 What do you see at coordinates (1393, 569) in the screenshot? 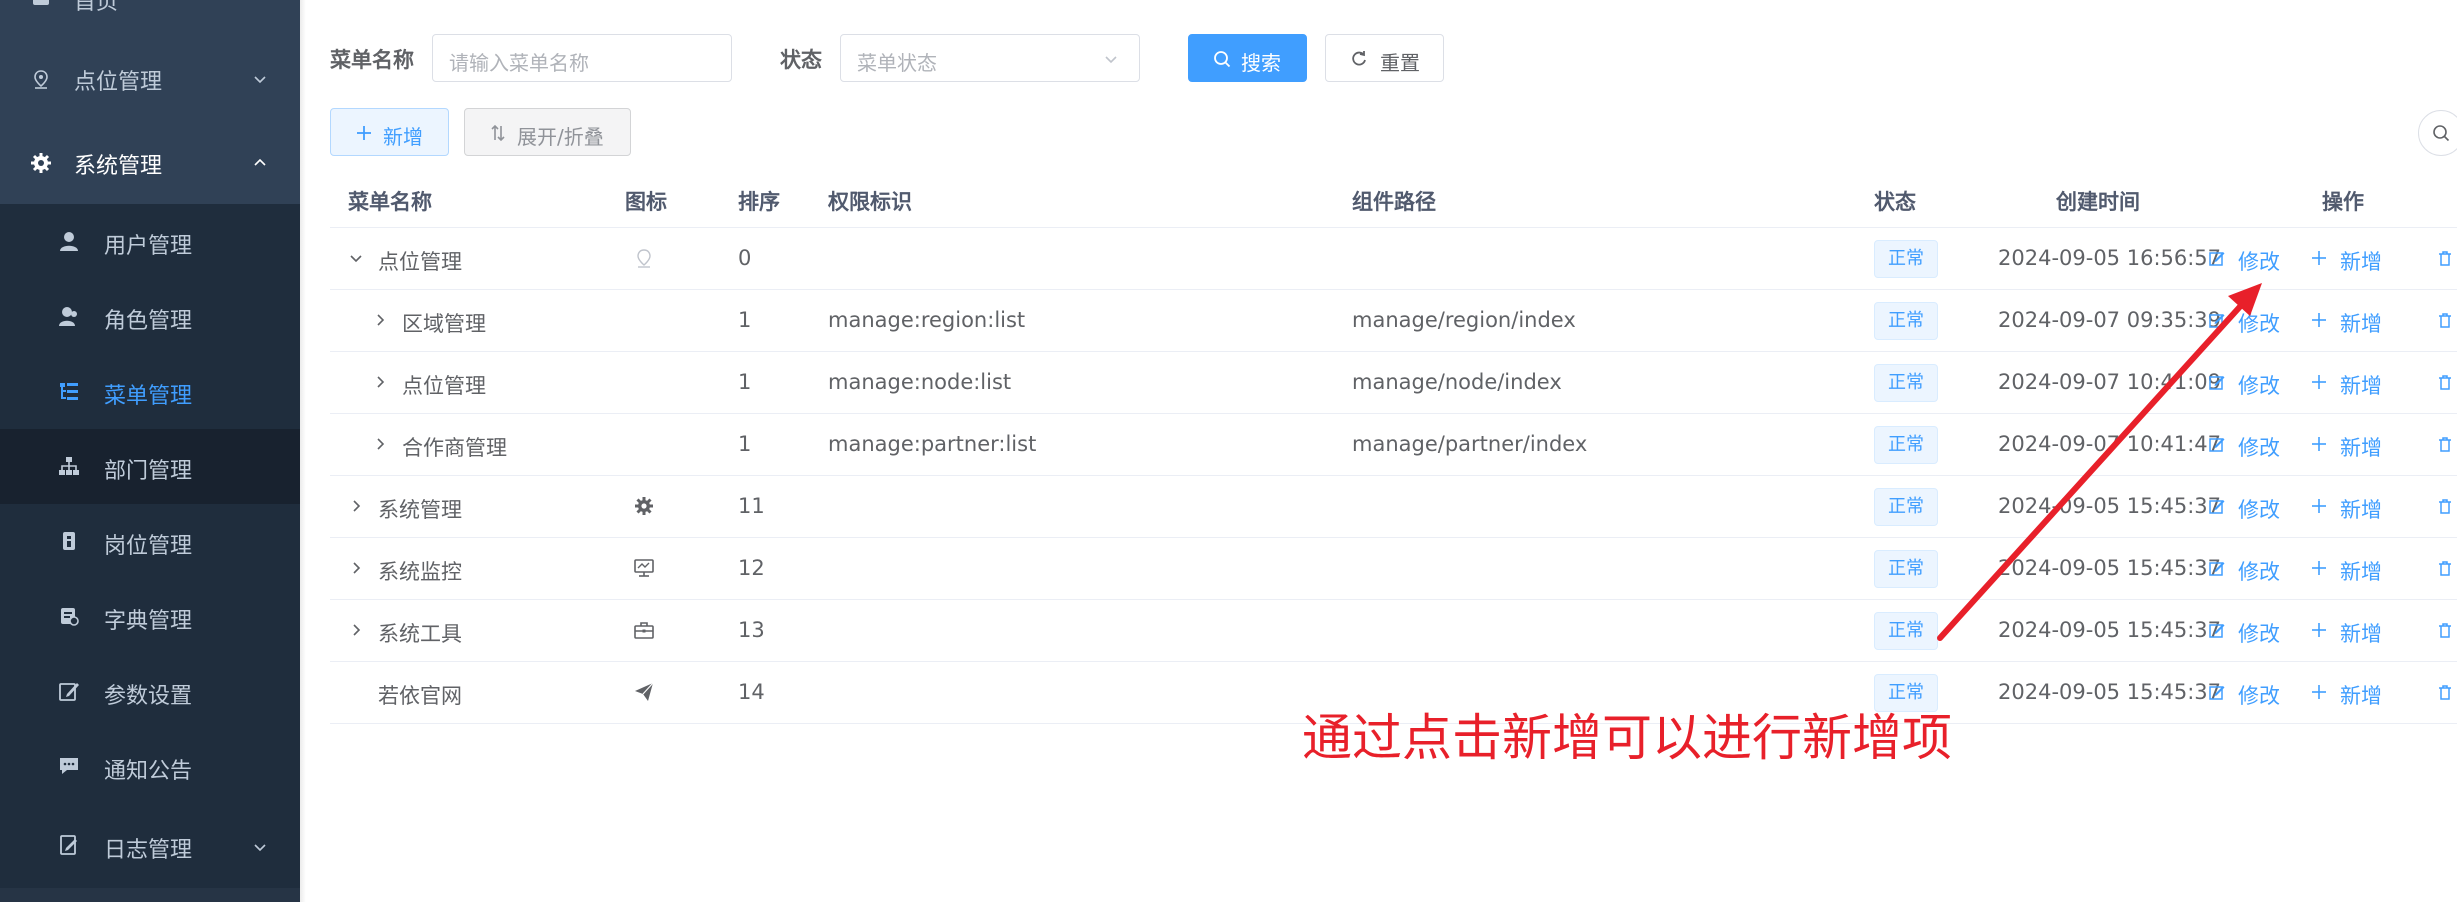
I see `table-row: 系统监控 12 正常 2024-09-05 15:45:37 修改 新增` at bounding box center [1393, 569].